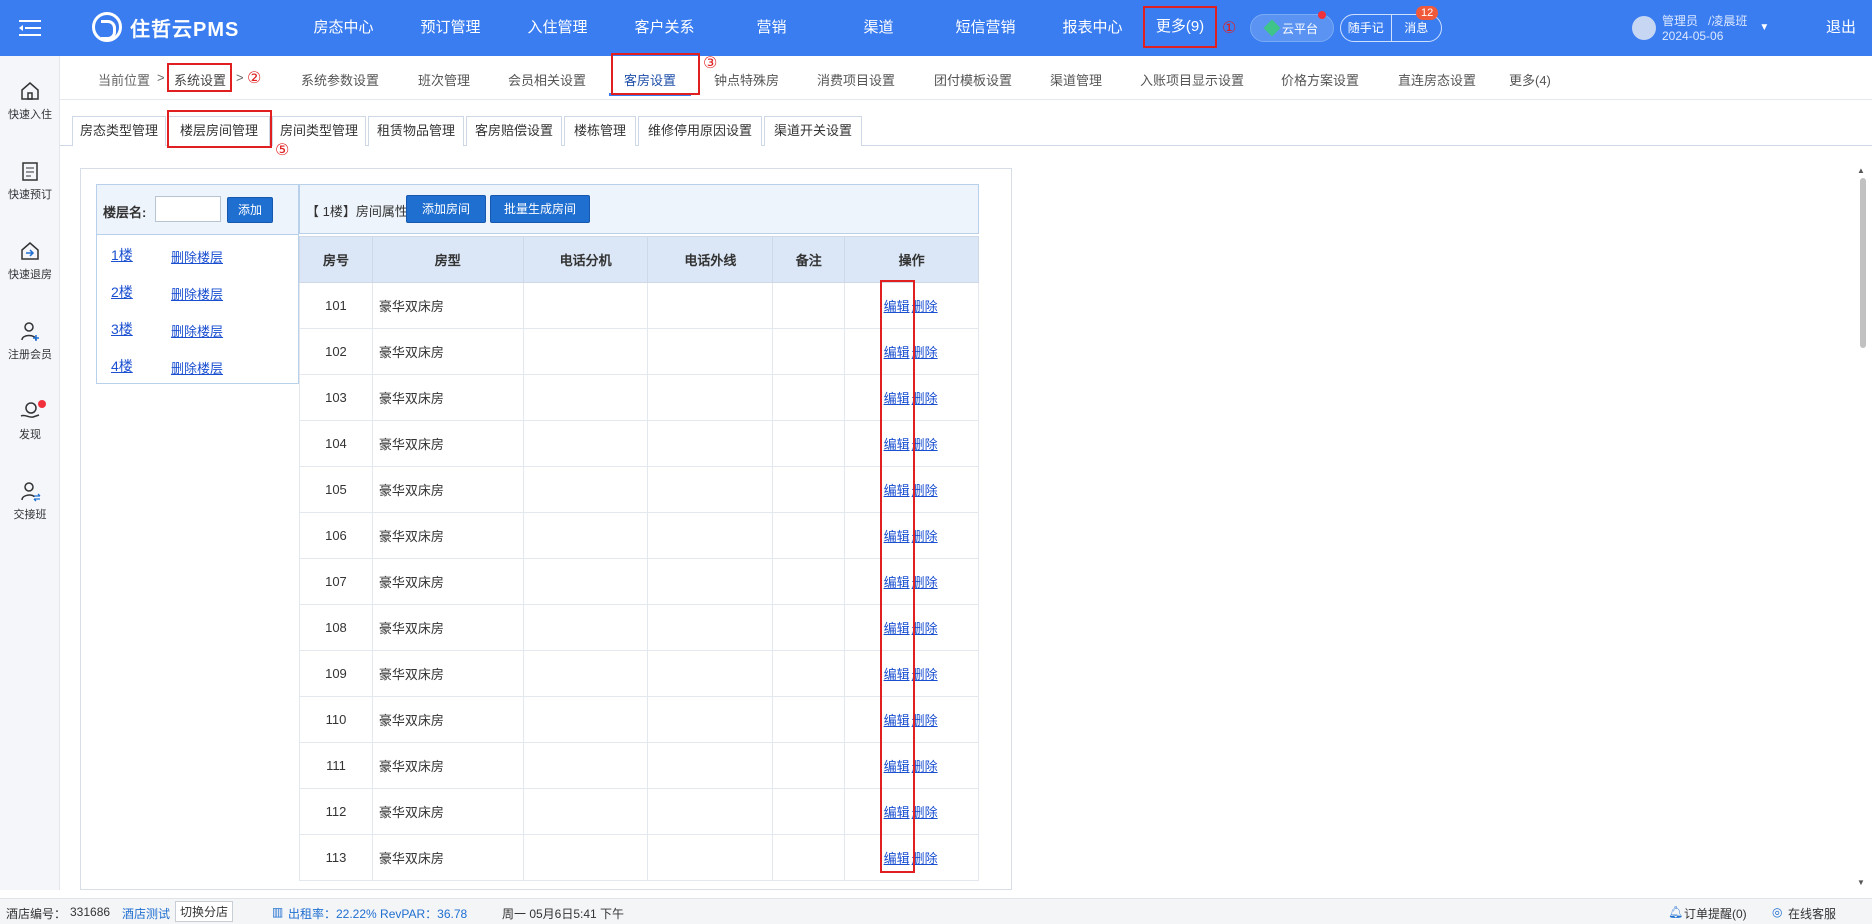  Describe the element at coordinates (700, 131) in the screenshot. I see `subtab-maintenance-reasons: 维修停用原因设置` at that location.